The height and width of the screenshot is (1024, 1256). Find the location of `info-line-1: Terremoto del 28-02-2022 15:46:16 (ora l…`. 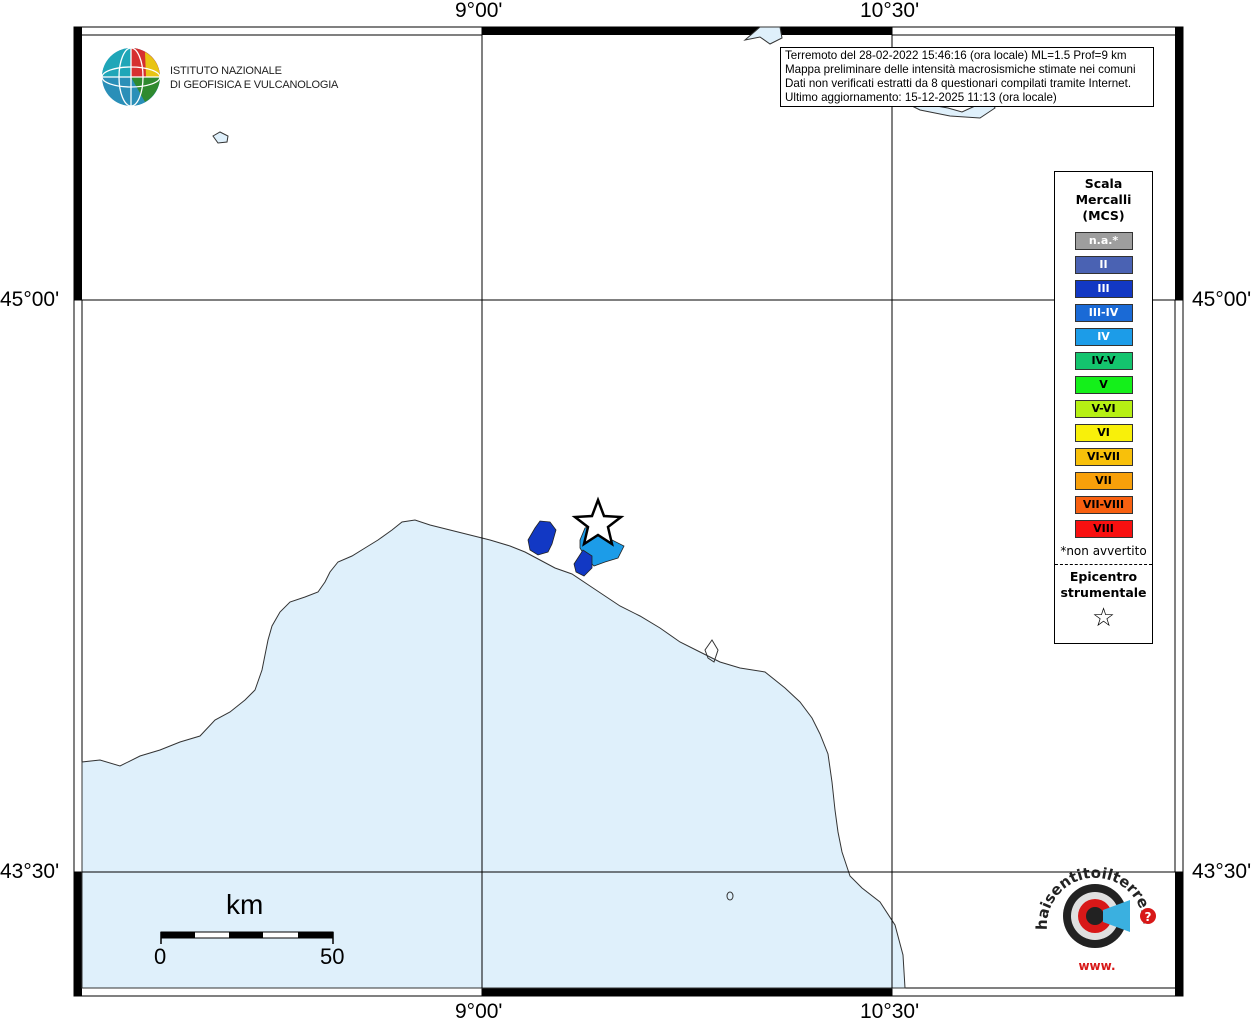

info-line-1: Terremoto del 28-02-2022 15:46:16 (ora l… is located at coordinates (956, 55).